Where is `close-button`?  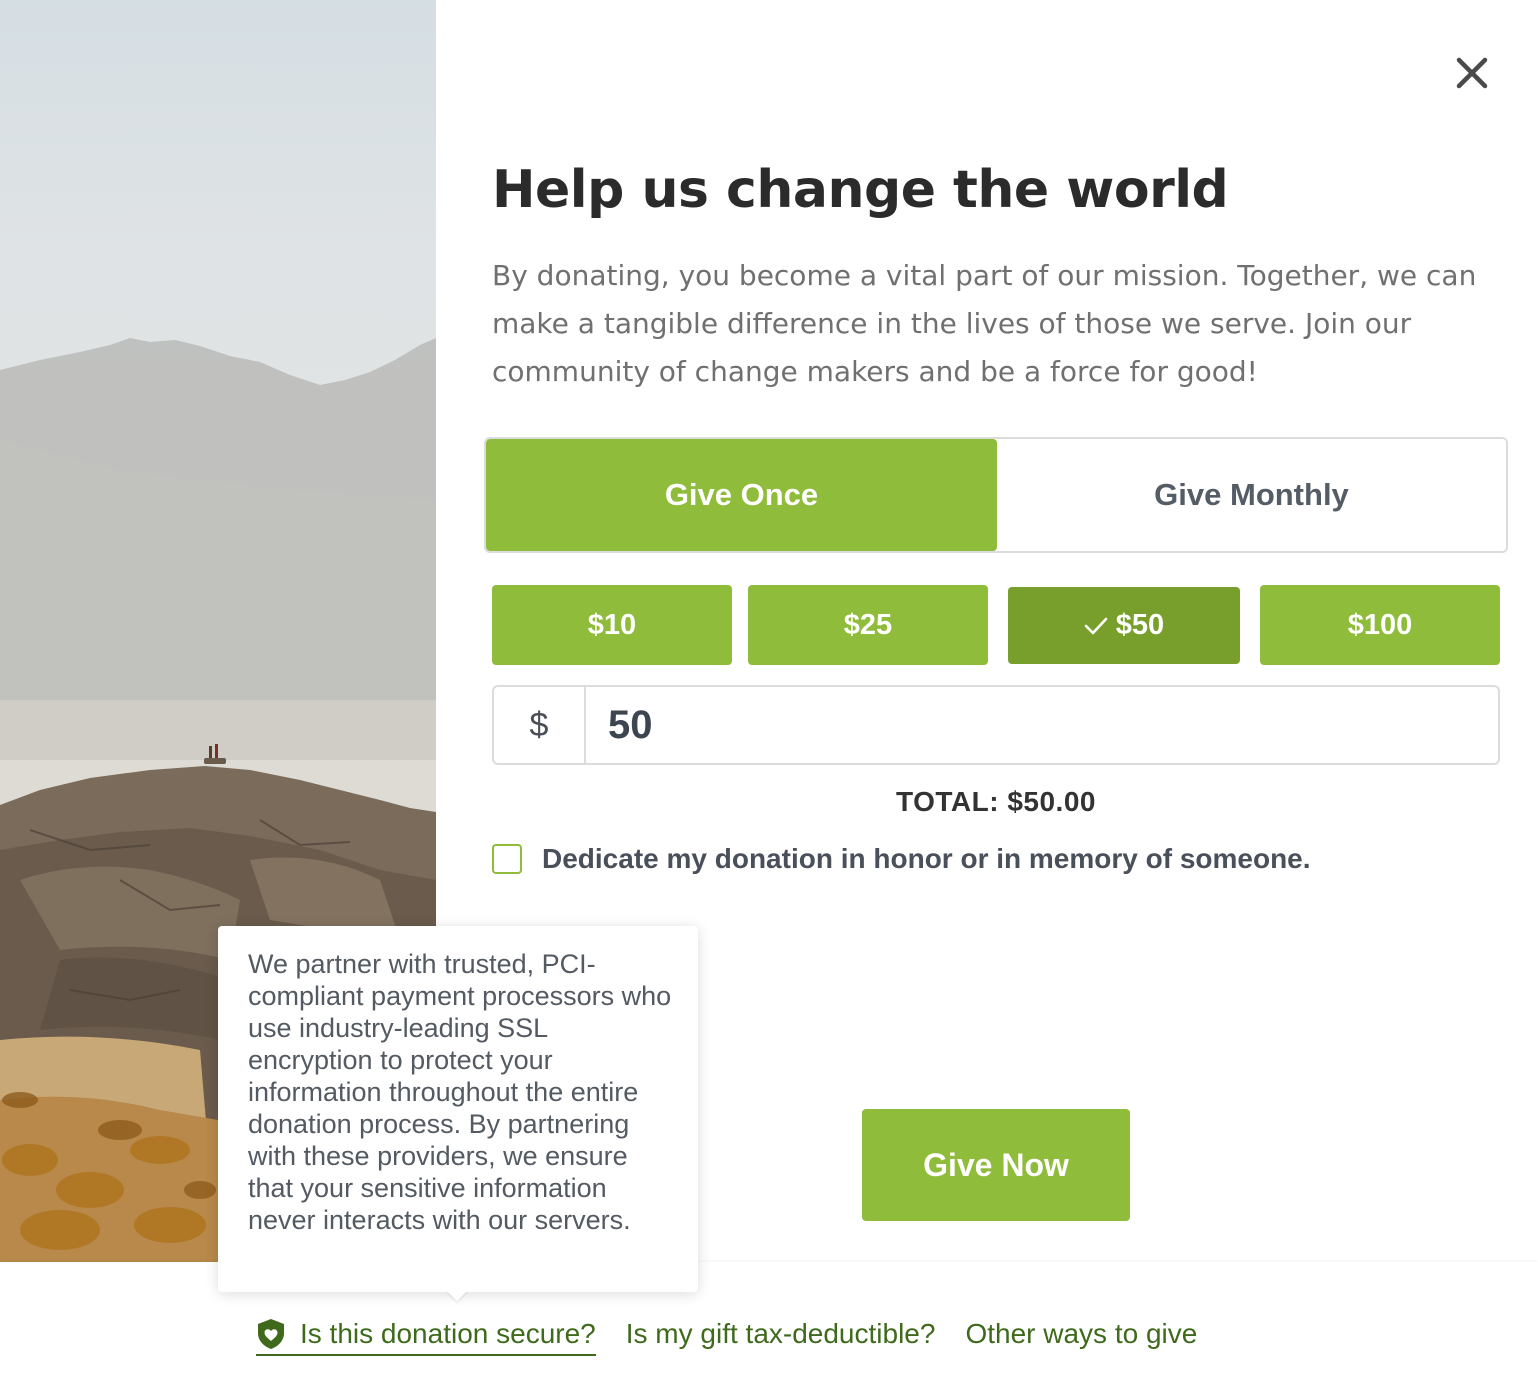
close-button is located at coordinates (1472, 73).